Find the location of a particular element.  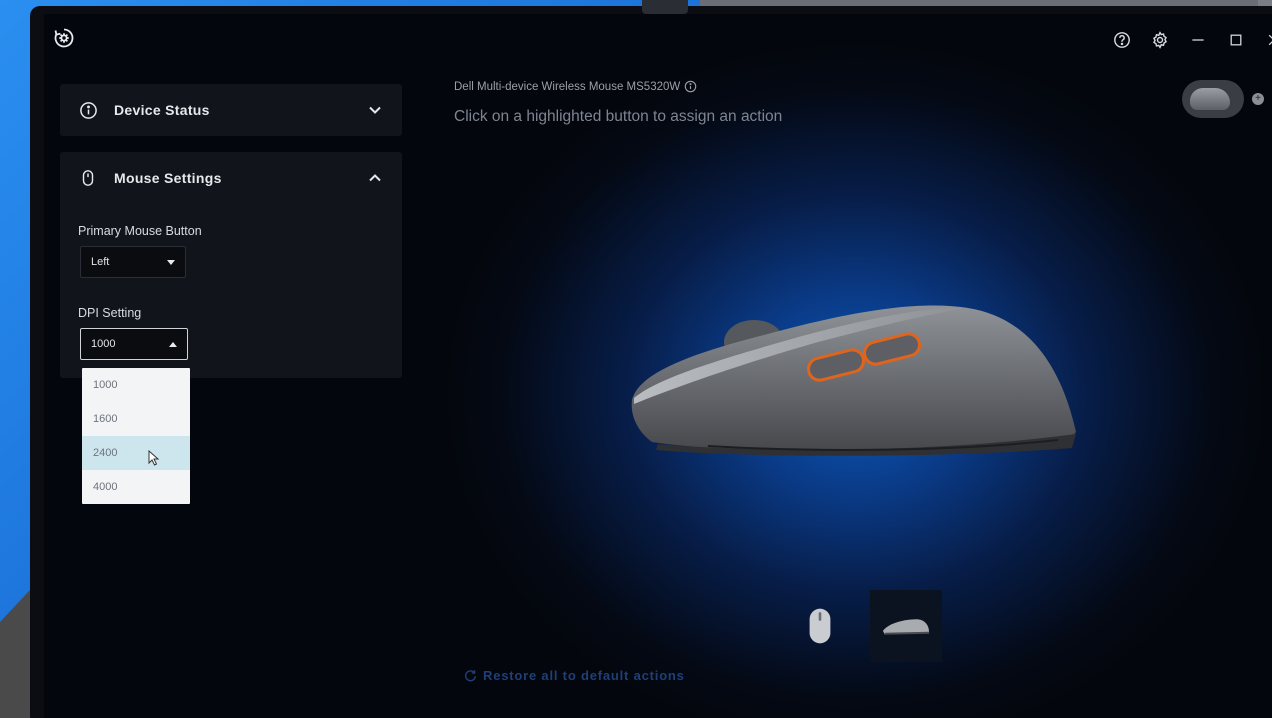

view-top is located at coordinates (820, 626).